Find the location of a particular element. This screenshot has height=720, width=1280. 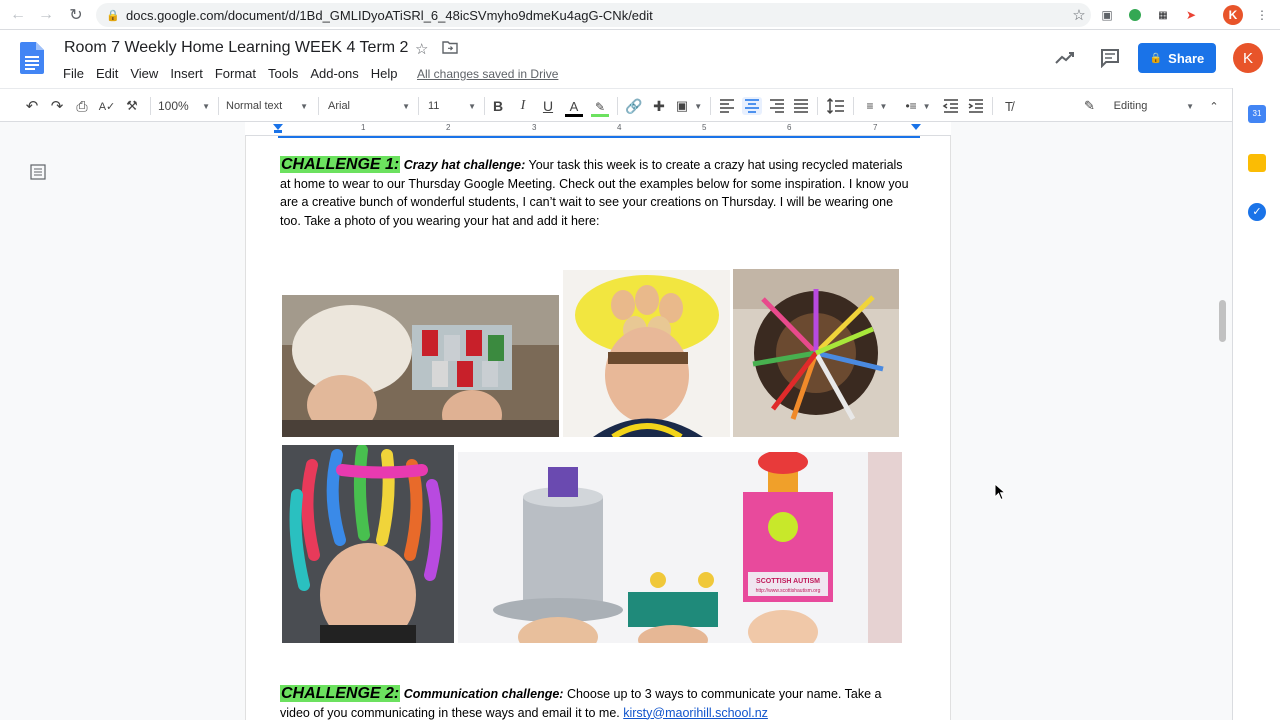

align-left-icon is located at coordinates (727, 106).